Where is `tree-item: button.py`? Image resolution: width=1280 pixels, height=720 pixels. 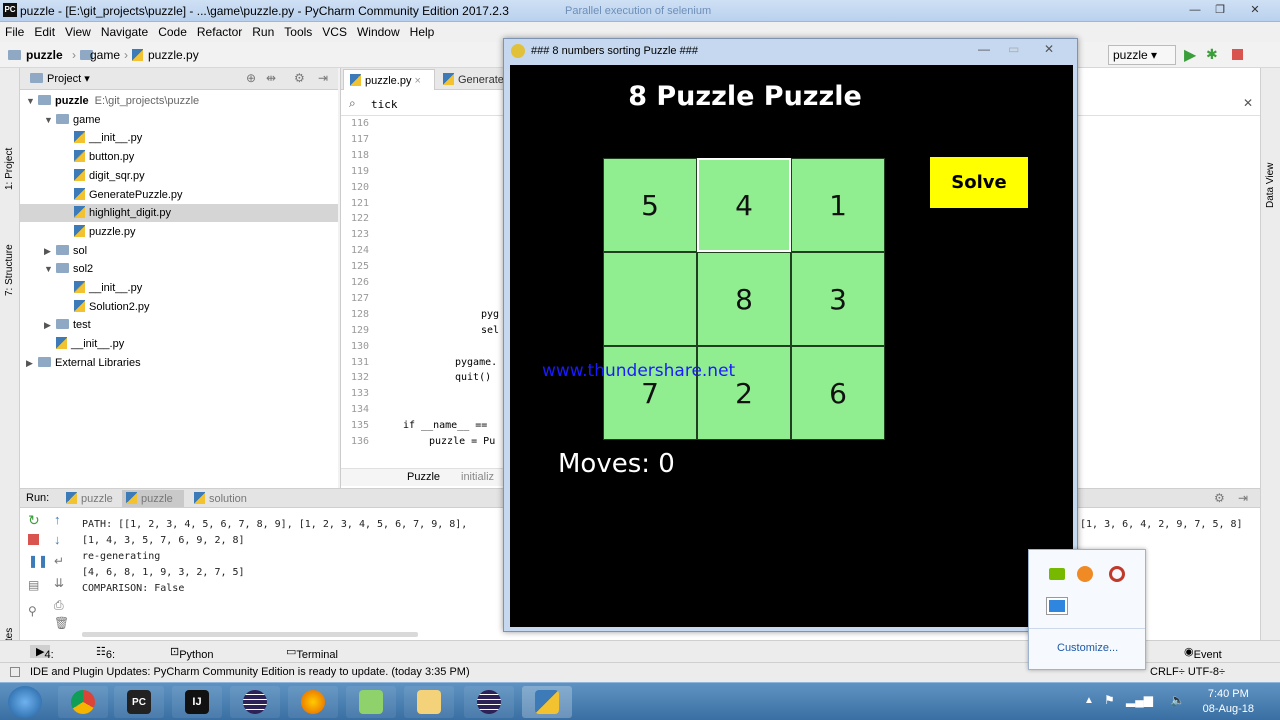 tree-item: button.py is located at coordinates (77, 157).